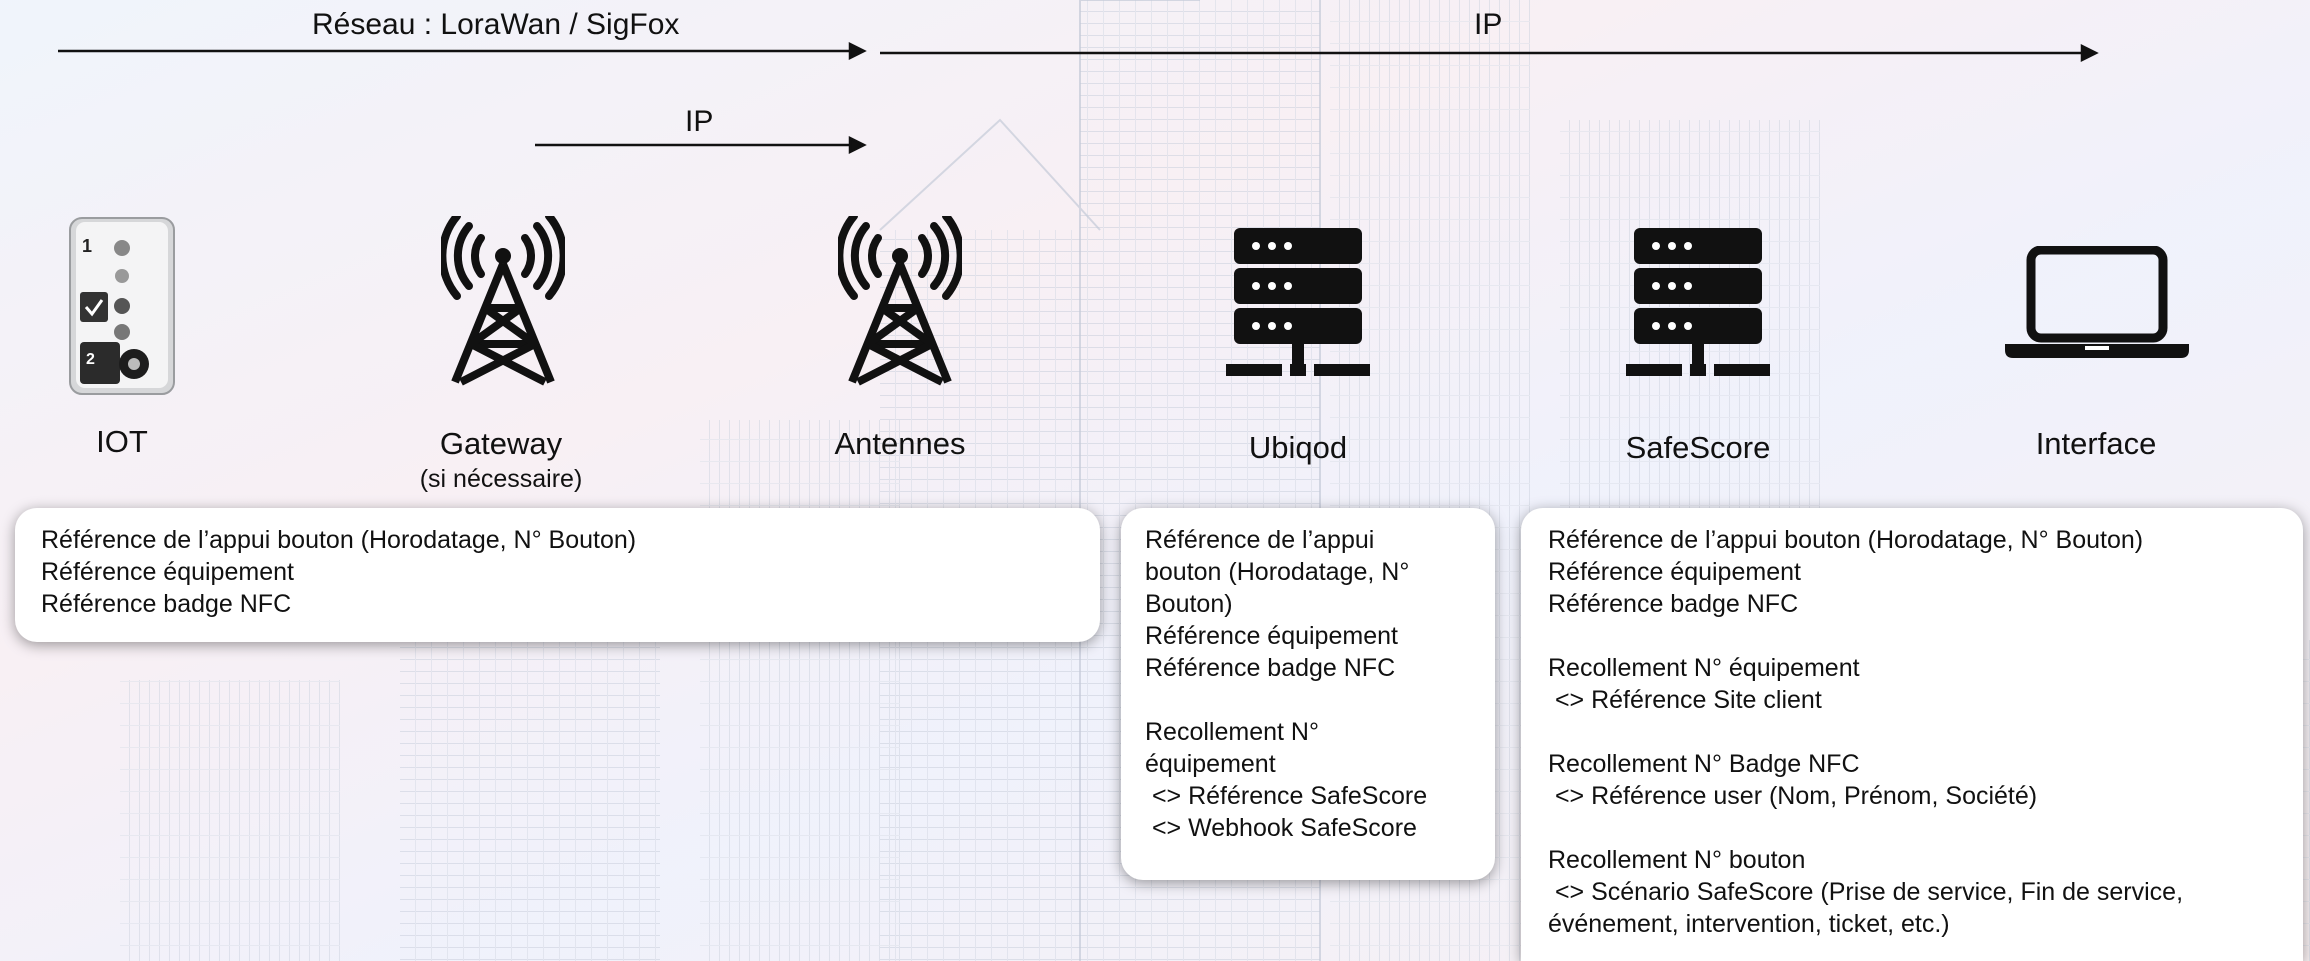  What do you see at coordinates (1488, 24) in the screenshot?
I see `ip-top-label: IP` at bounding box center [1488, 24].